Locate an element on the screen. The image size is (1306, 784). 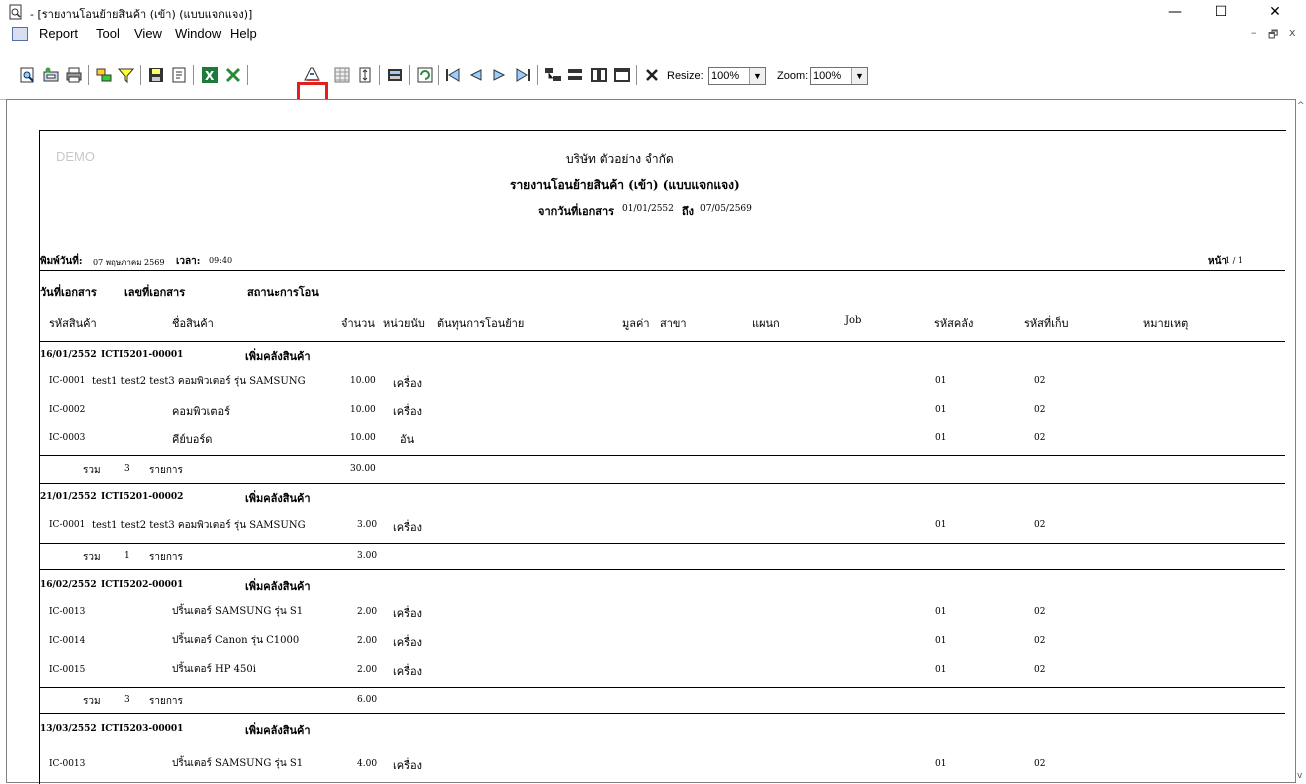
scroll-up-icon: ^ is located at coordinates (1301, 106).